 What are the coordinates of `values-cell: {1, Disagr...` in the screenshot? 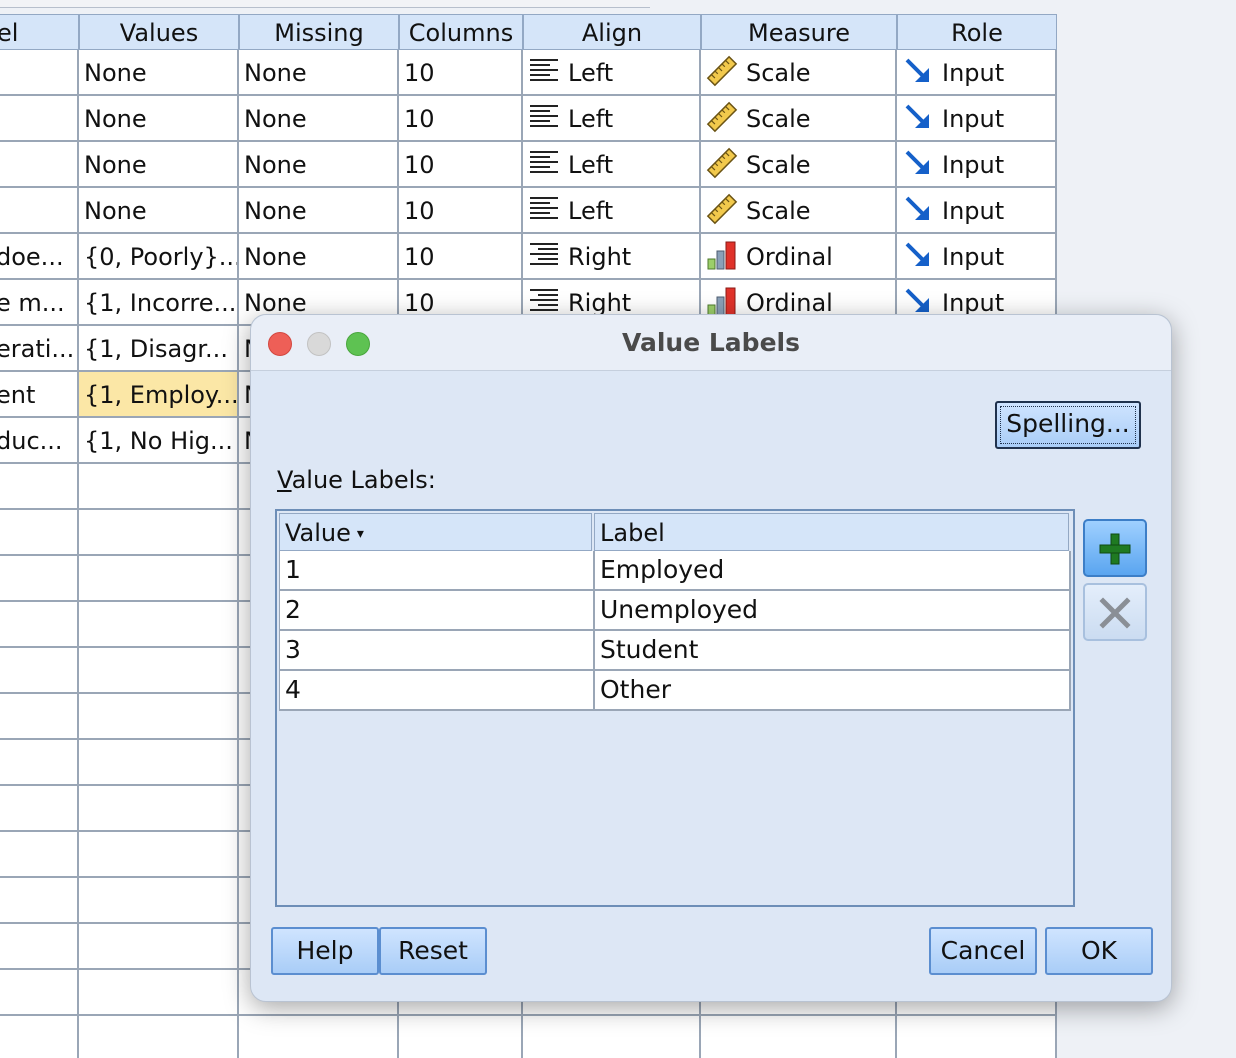 It's located at (159, 349).